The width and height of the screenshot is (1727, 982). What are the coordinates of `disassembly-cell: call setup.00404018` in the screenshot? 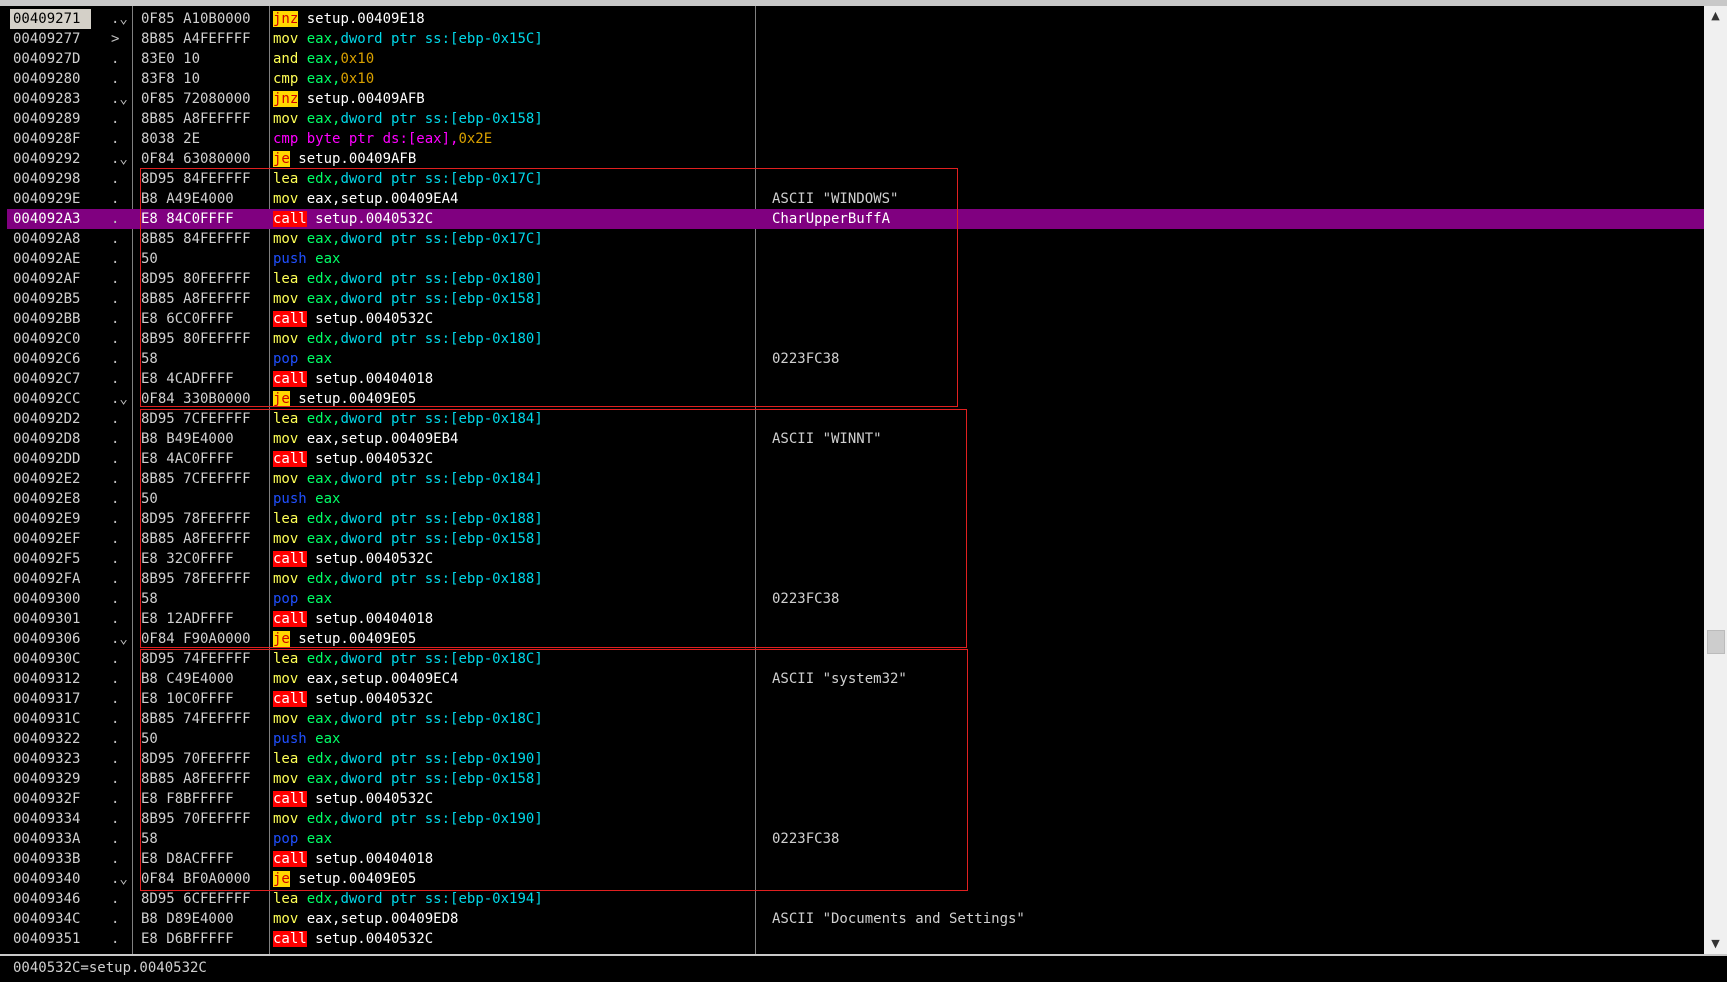 It's located at (353, 859).